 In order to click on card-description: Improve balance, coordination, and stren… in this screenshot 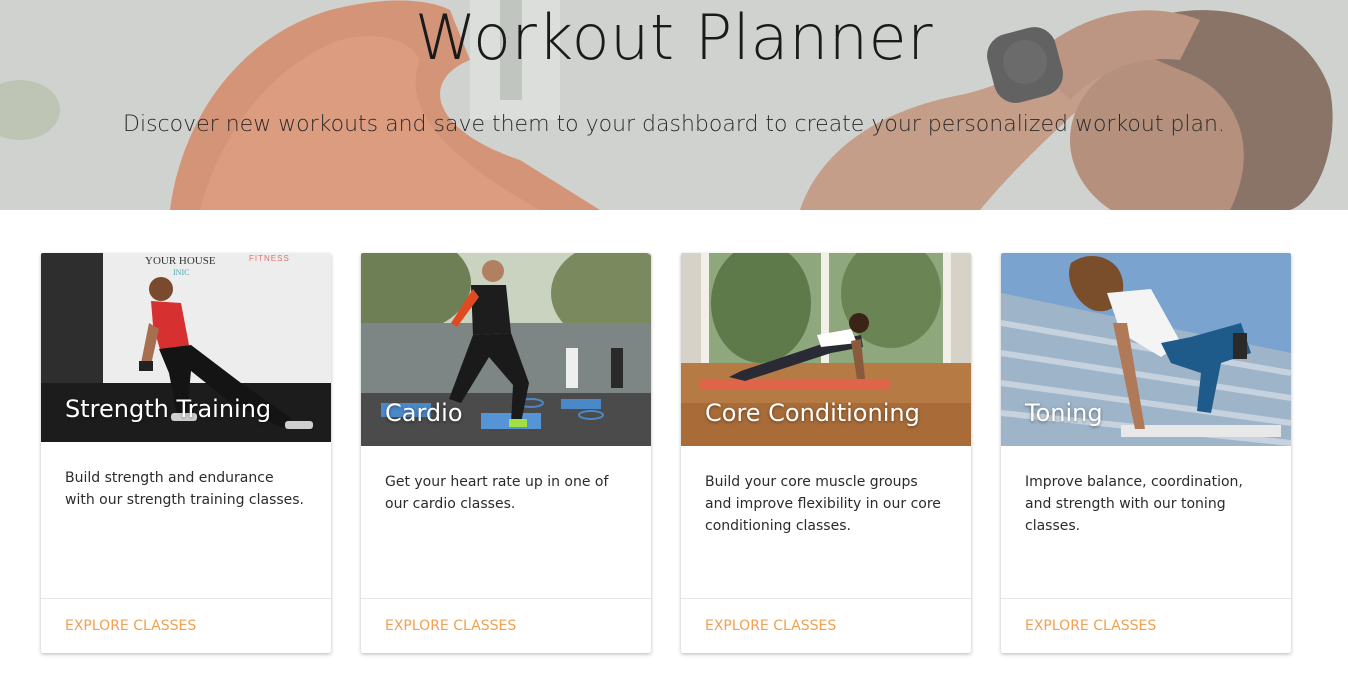, I will do `click(1134, 504)`.